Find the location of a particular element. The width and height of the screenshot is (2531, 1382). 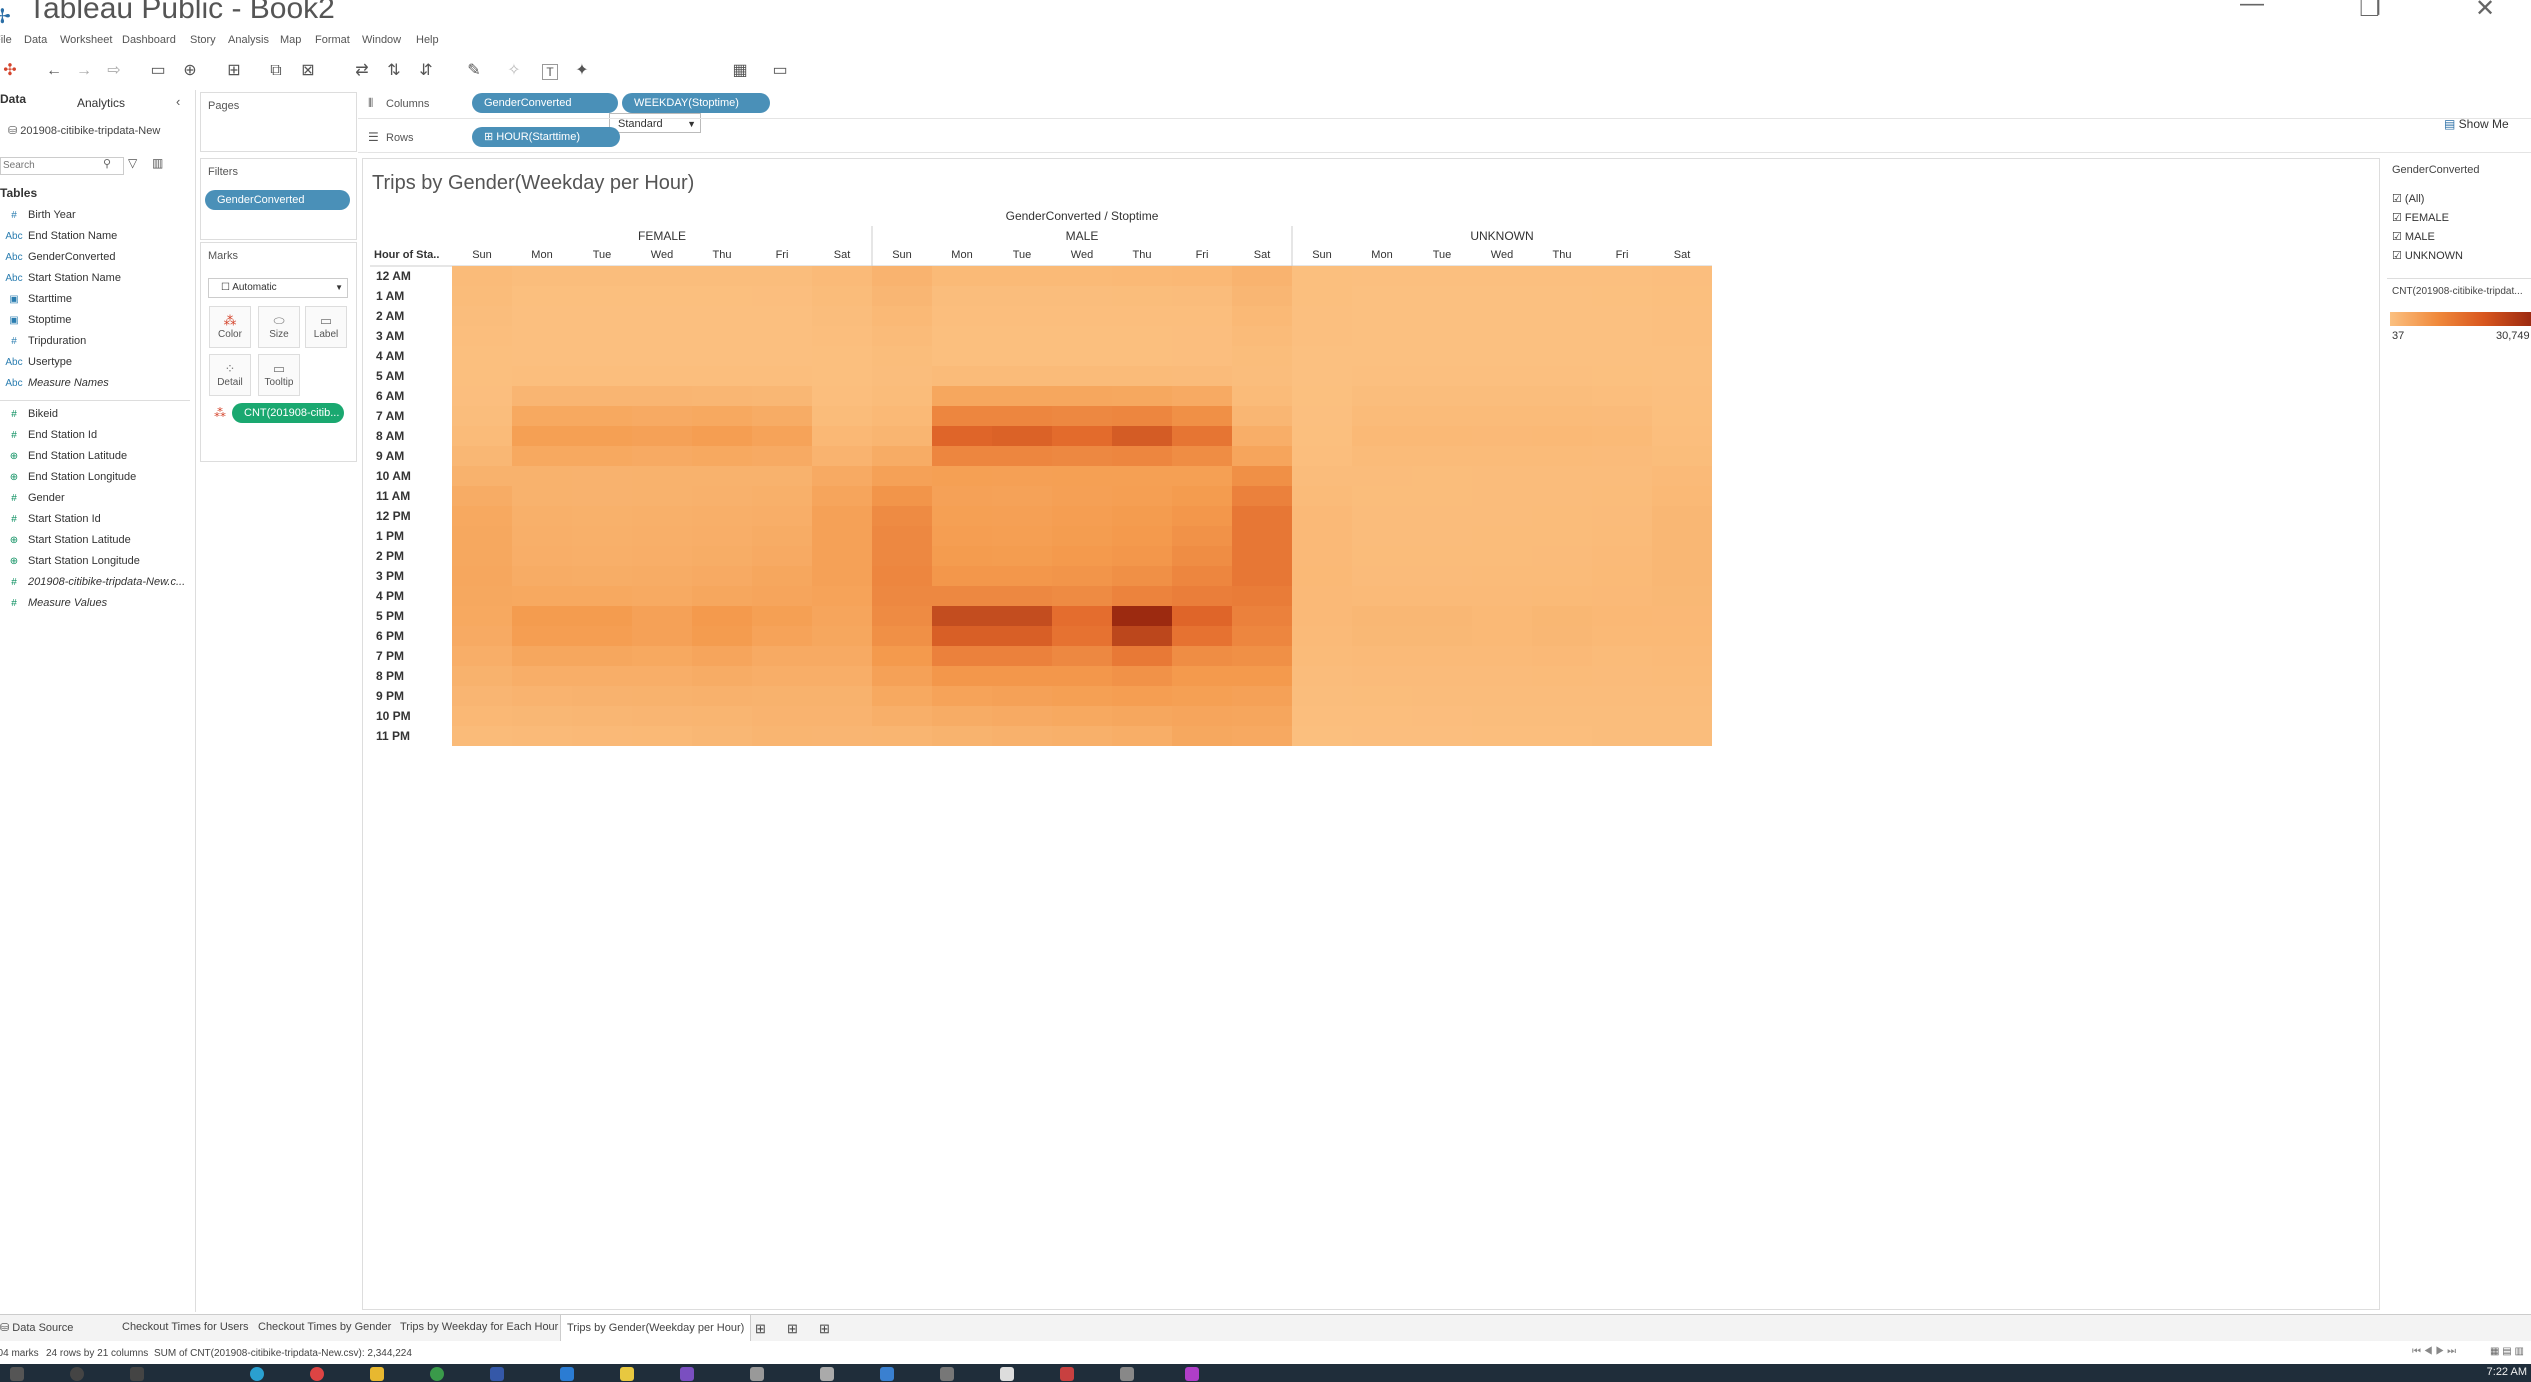

field-genderconverted: Abc GenderConverted is located at coordinates (57, 257).